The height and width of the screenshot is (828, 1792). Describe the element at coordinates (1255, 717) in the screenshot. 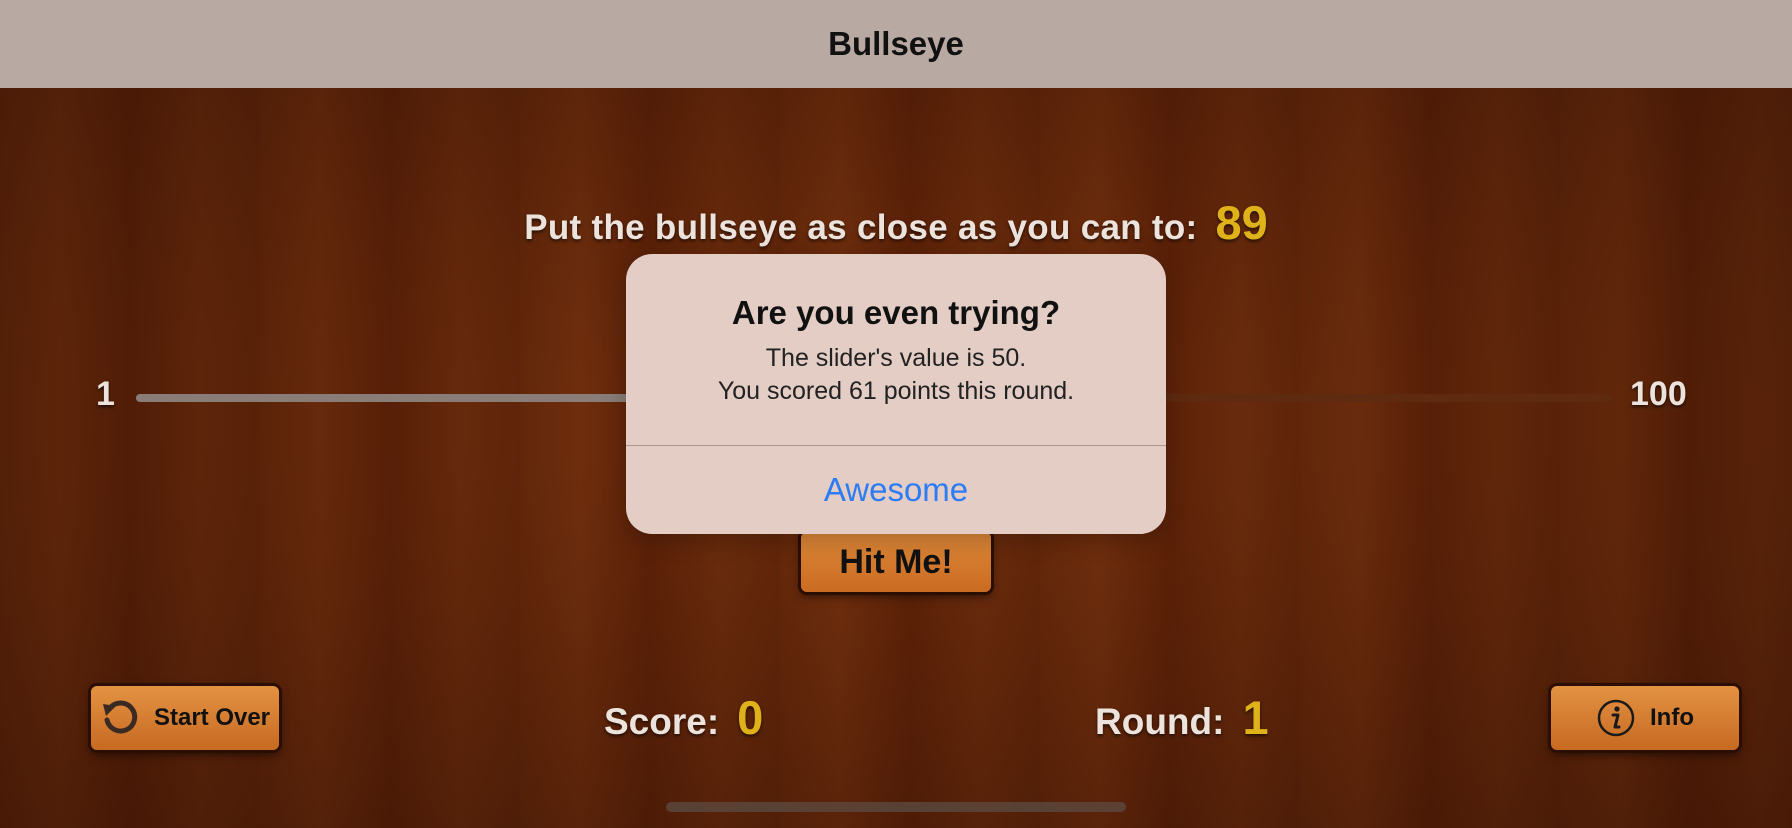

I see `round-value: 1` at that location.